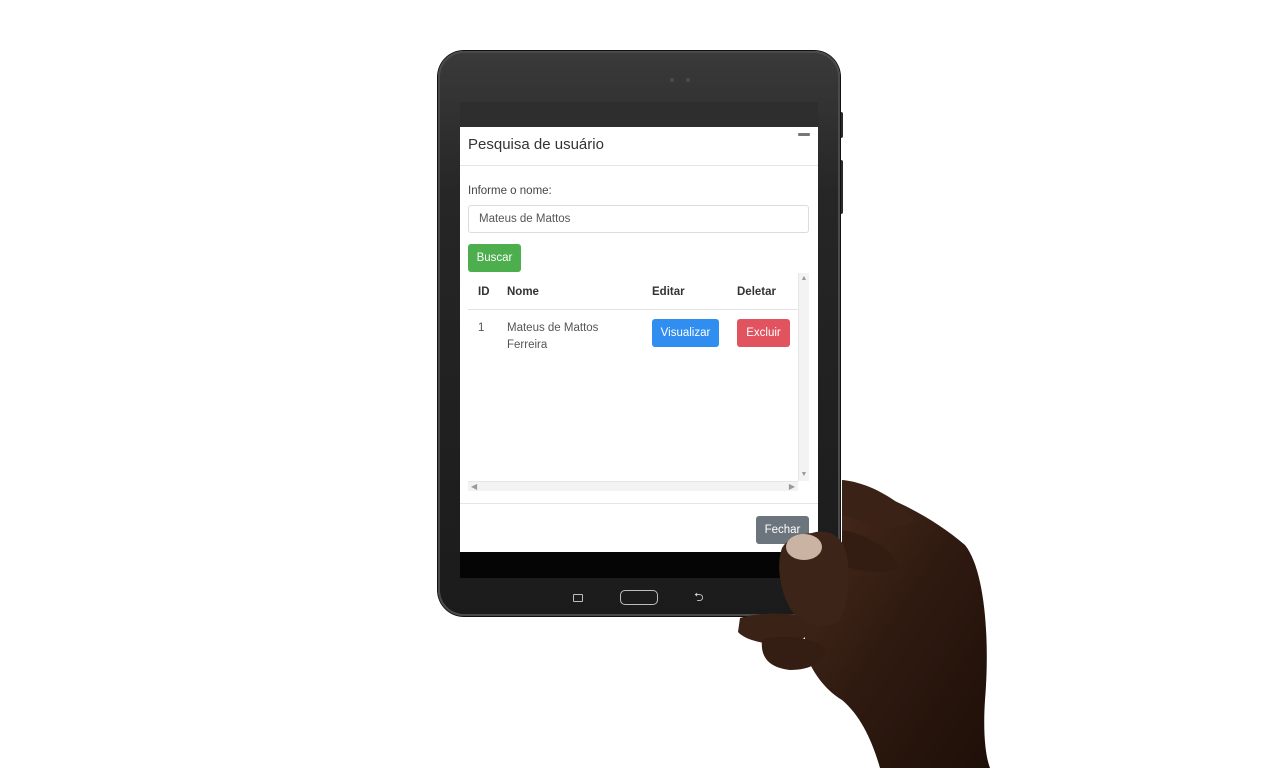 The image size is (1280, 768). Describe the element at coordinates (474, 487) in the screenshot. I see `scroll-left-icon: ◀` at that location.